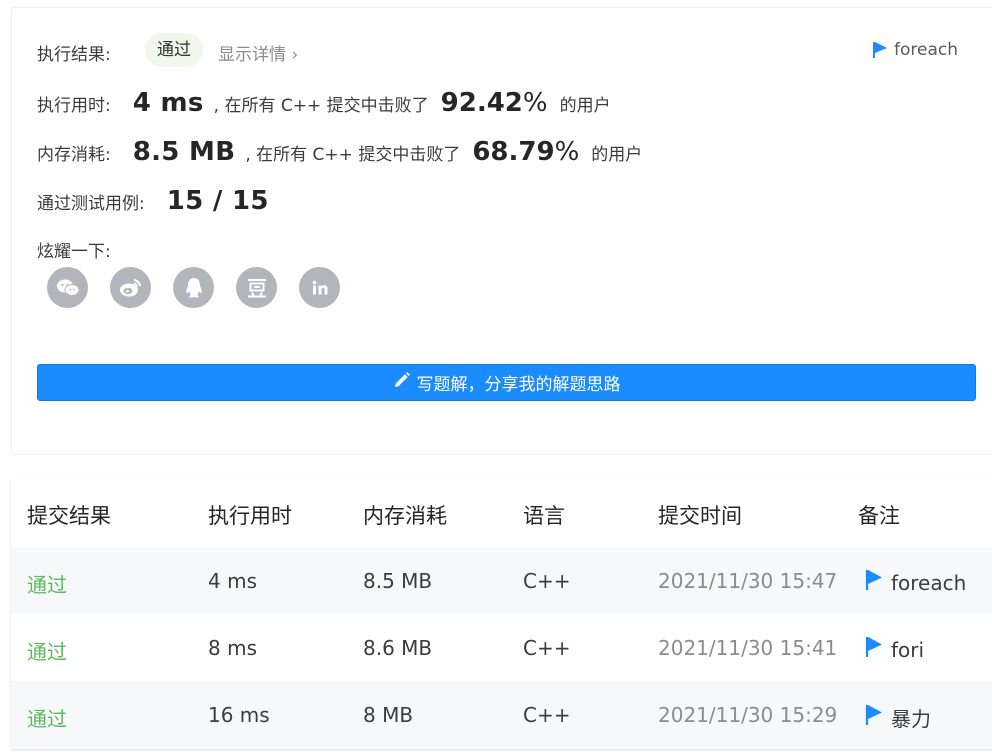 The width and height of the screenshot is (992, 752). I want to click on header-runtime: 执行用时, so click(250, 516).